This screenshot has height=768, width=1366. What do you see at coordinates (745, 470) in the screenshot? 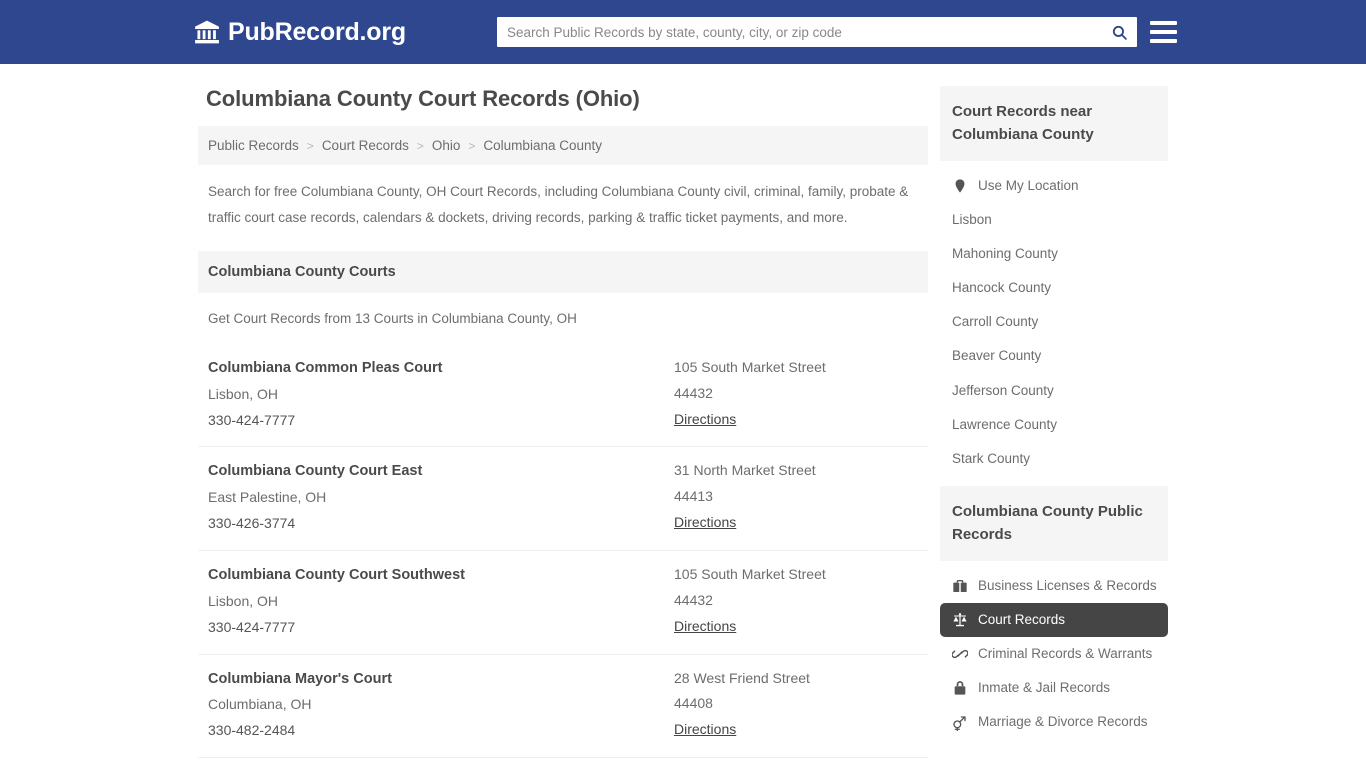
I see `court-street: 31 North Market Street` at bounding box center [745, 470].